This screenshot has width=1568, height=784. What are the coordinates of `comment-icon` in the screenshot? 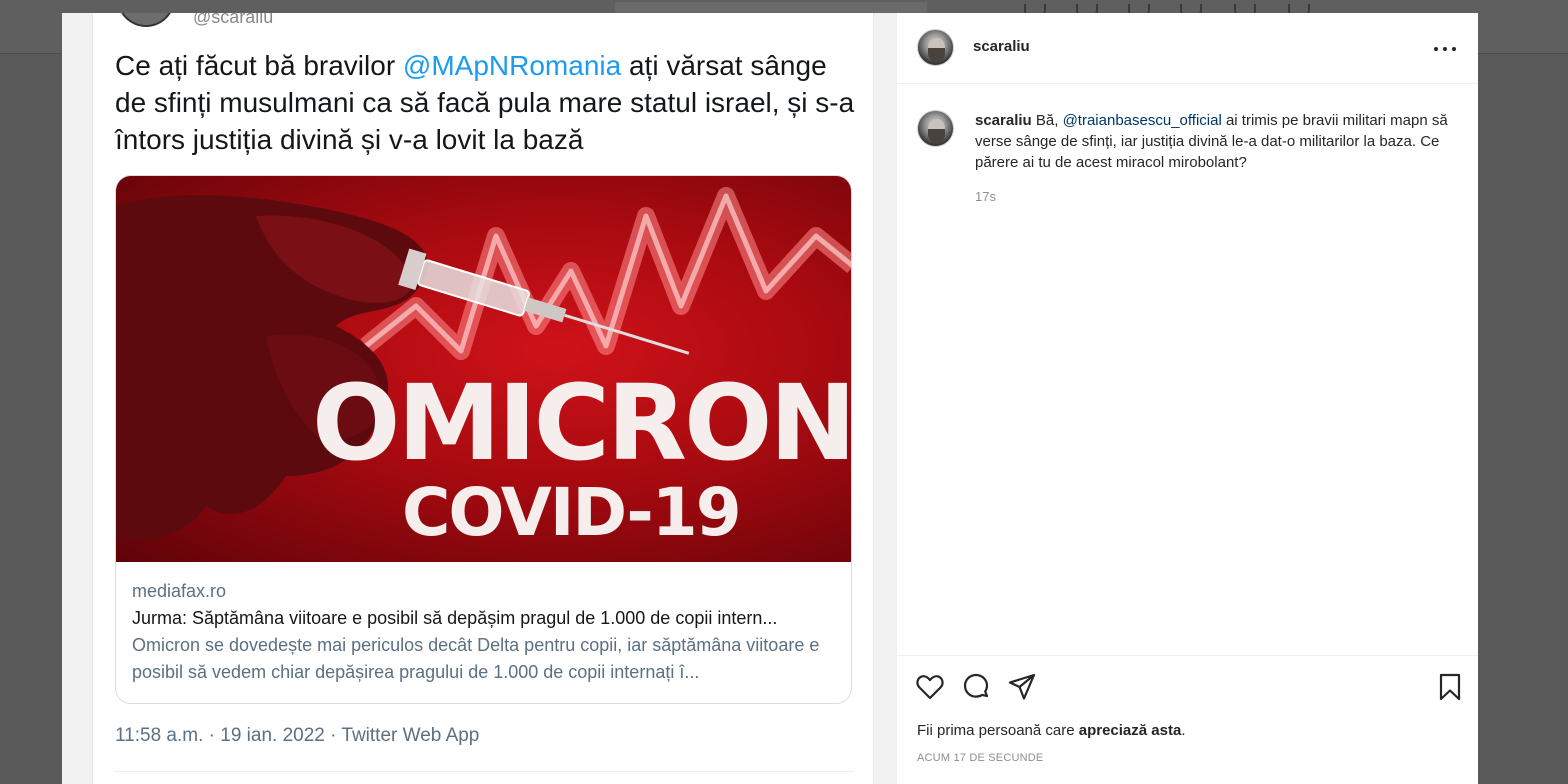 It's located at (976, 687).